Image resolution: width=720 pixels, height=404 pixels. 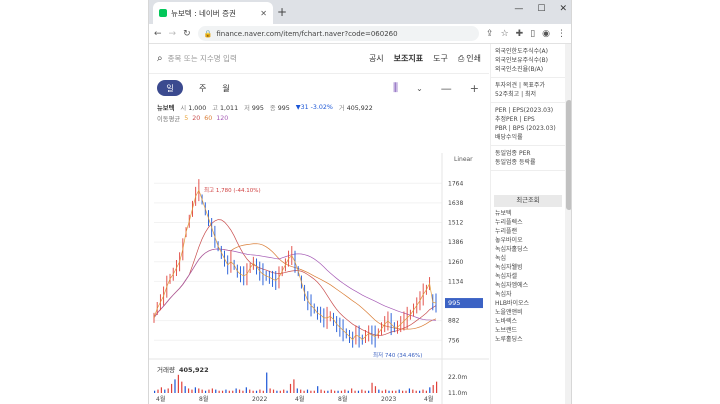 What do you see at coordinates (474, 88) in the screenshot?
I see `zoom-in-icon: +` at bounding box center [474, 88].